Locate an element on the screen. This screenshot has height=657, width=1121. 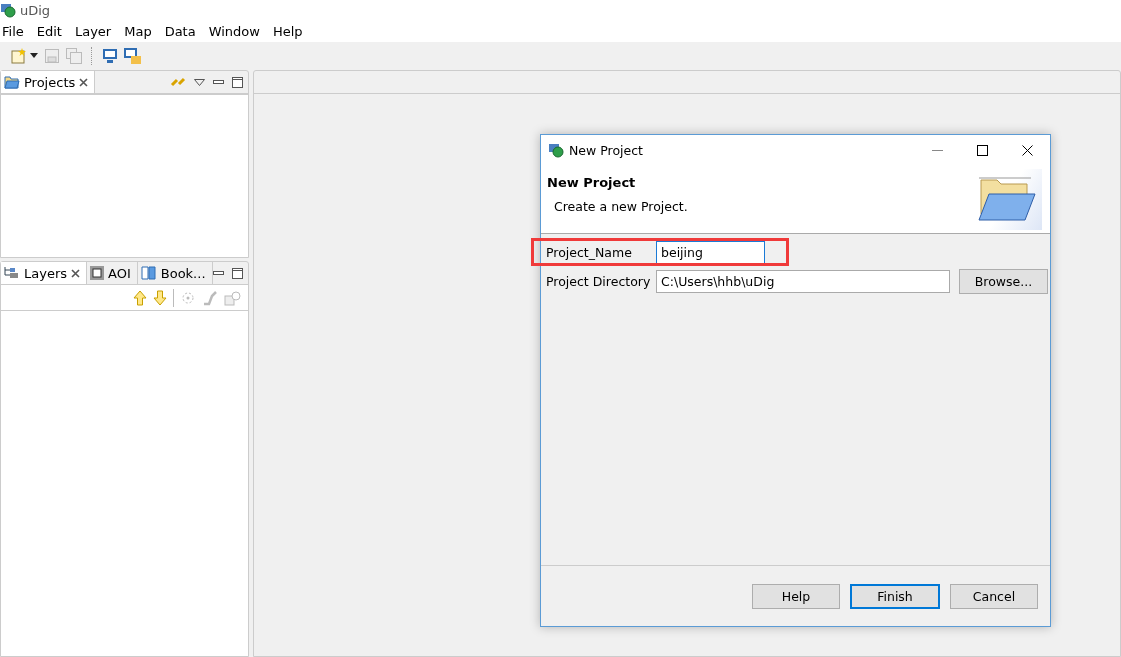
menu-item: File is located at coordinates (14, 31).